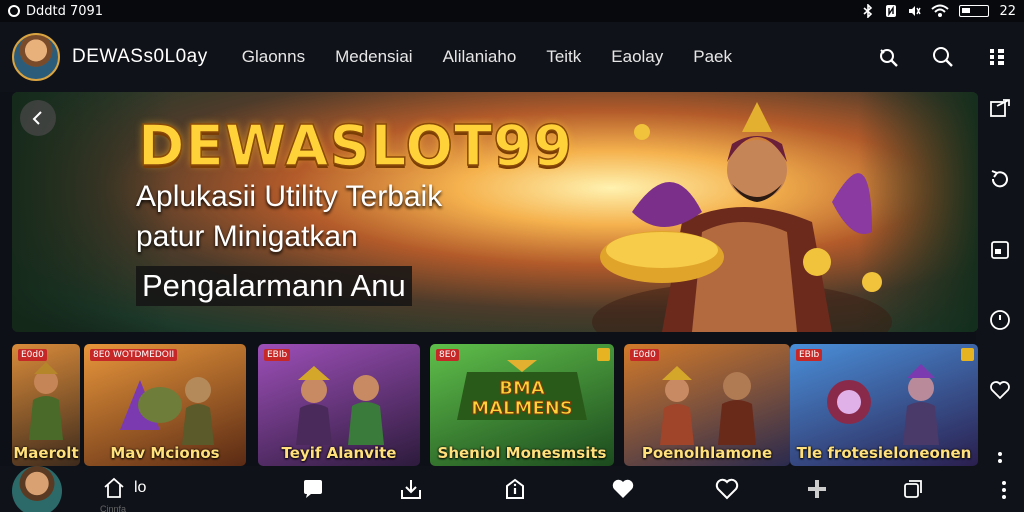  What do you see at coordinates (884, 453) in the screenshot?
I see `card-title: Tle frotesieloneonen` at bounding box center [884, 453].